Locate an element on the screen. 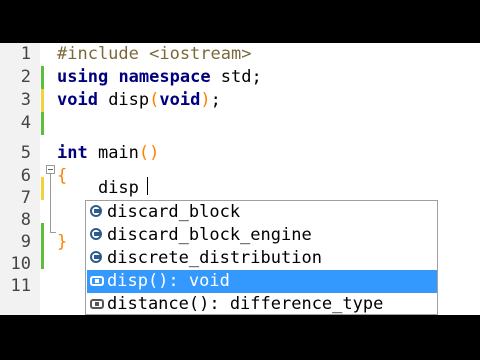  autocomplete-item: discard_block_engine is located at coordinates (262, 235).